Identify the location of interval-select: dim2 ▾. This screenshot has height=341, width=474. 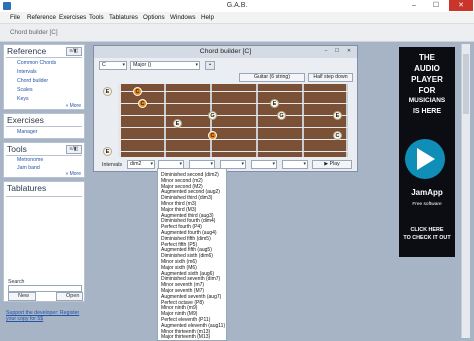
(141, 164).